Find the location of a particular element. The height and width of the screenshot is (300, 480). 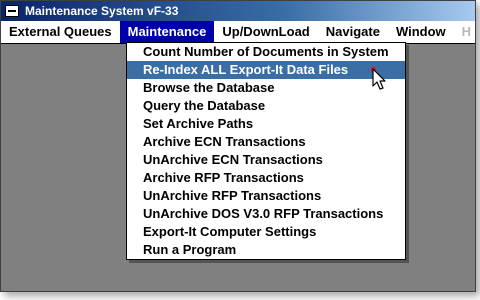

menu-item-archive-rfp: Archive RFP Transactions is located at coordinates (266, 178).